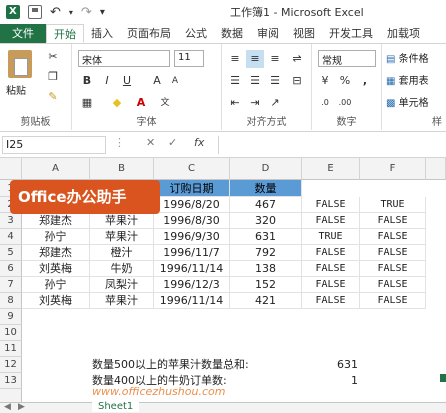 The height and width of the screenshot is (413, 446). Describe the element at coordinates (266, 253) in the screenshot. I see `cell-qty: 792` at that location.